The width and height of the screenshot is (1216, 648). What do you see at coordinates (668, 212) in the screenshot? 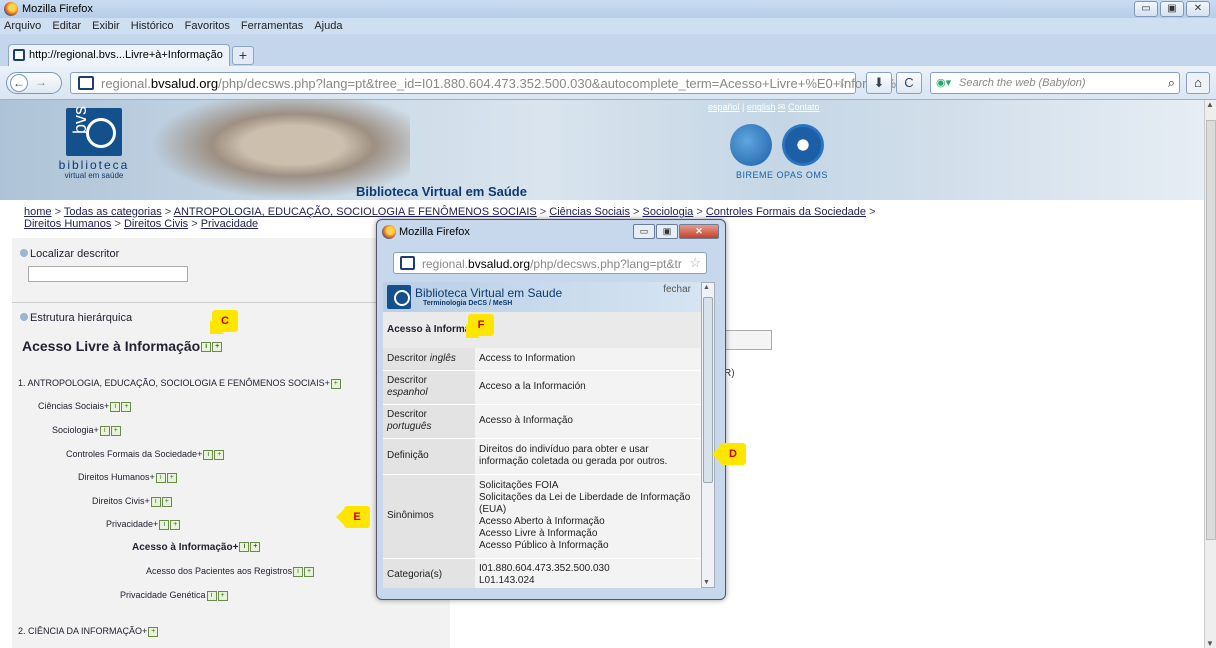
I see `crumb-sociologia: Sociologia` at bounding box center [668, 212].